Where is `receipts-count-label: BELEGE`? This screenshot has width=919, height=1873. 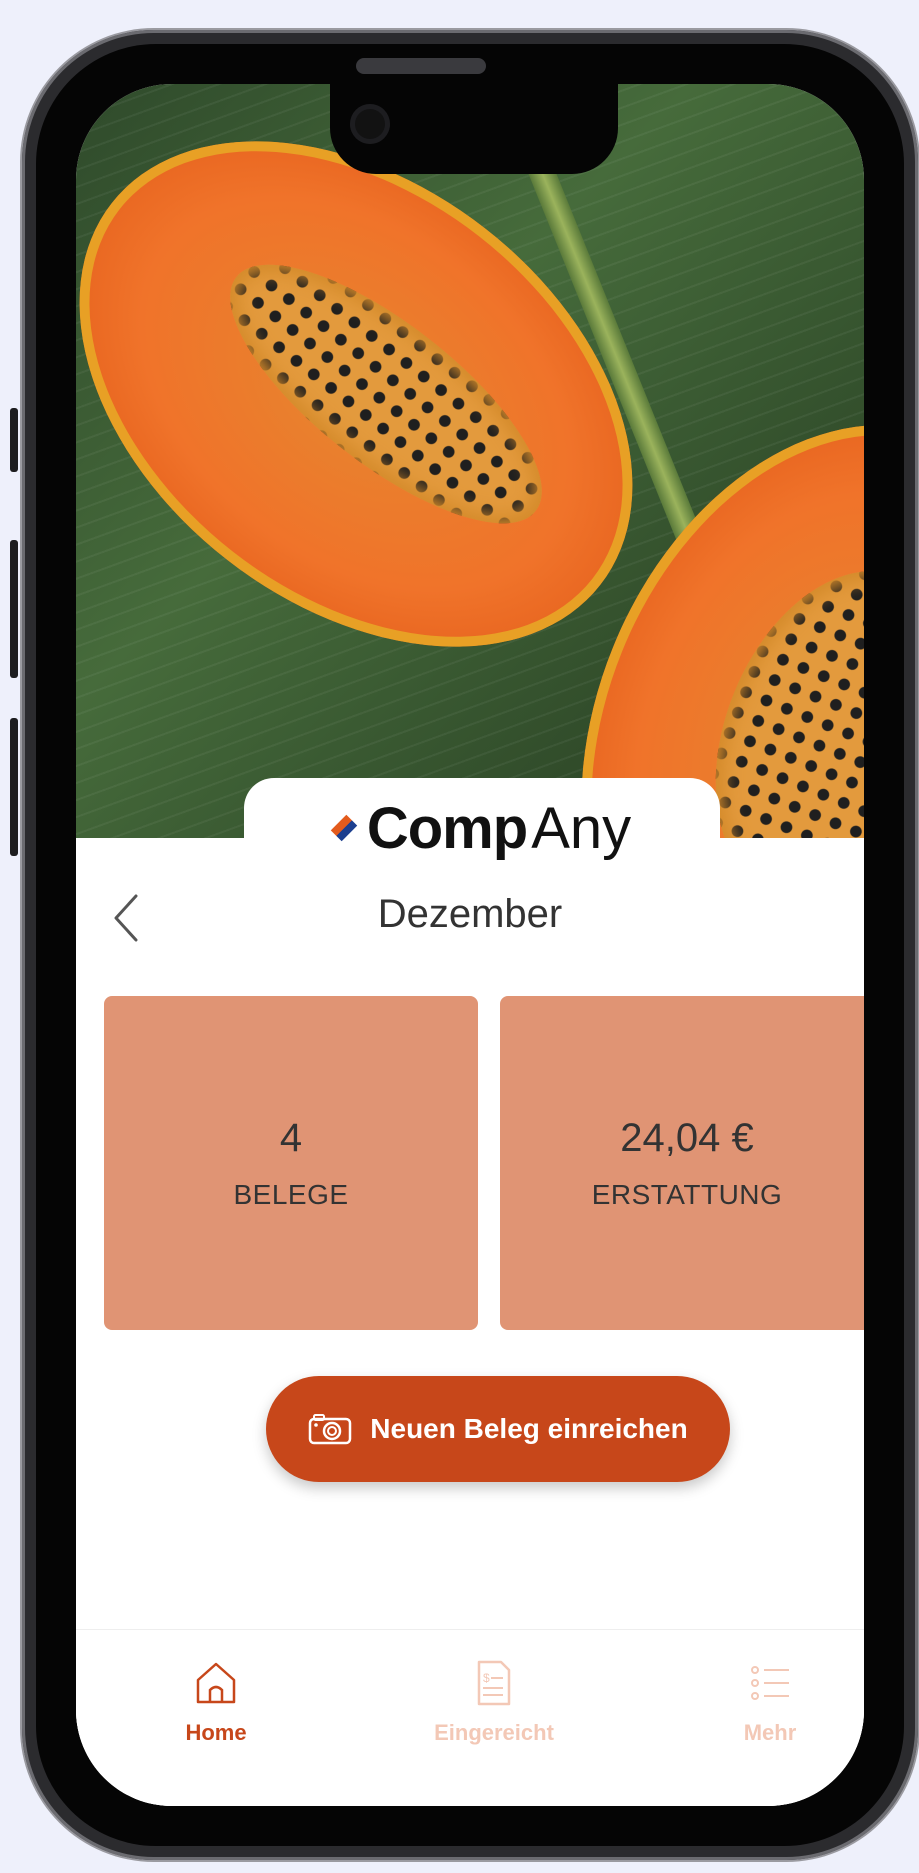
receipts-count-label: BELEGE is located at coordinates (291, 1194).